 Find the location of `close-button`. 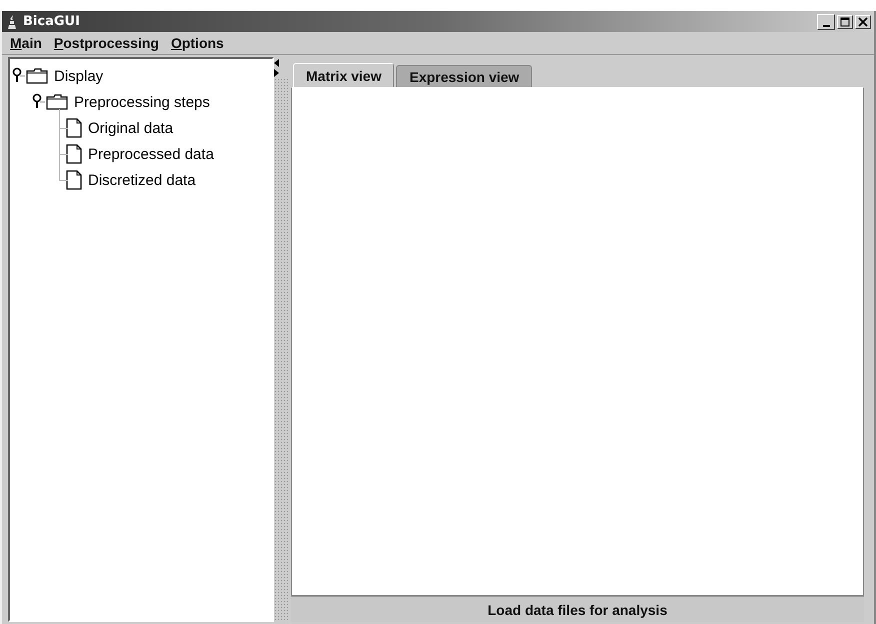

close-button is located at coordinates (863, 21).